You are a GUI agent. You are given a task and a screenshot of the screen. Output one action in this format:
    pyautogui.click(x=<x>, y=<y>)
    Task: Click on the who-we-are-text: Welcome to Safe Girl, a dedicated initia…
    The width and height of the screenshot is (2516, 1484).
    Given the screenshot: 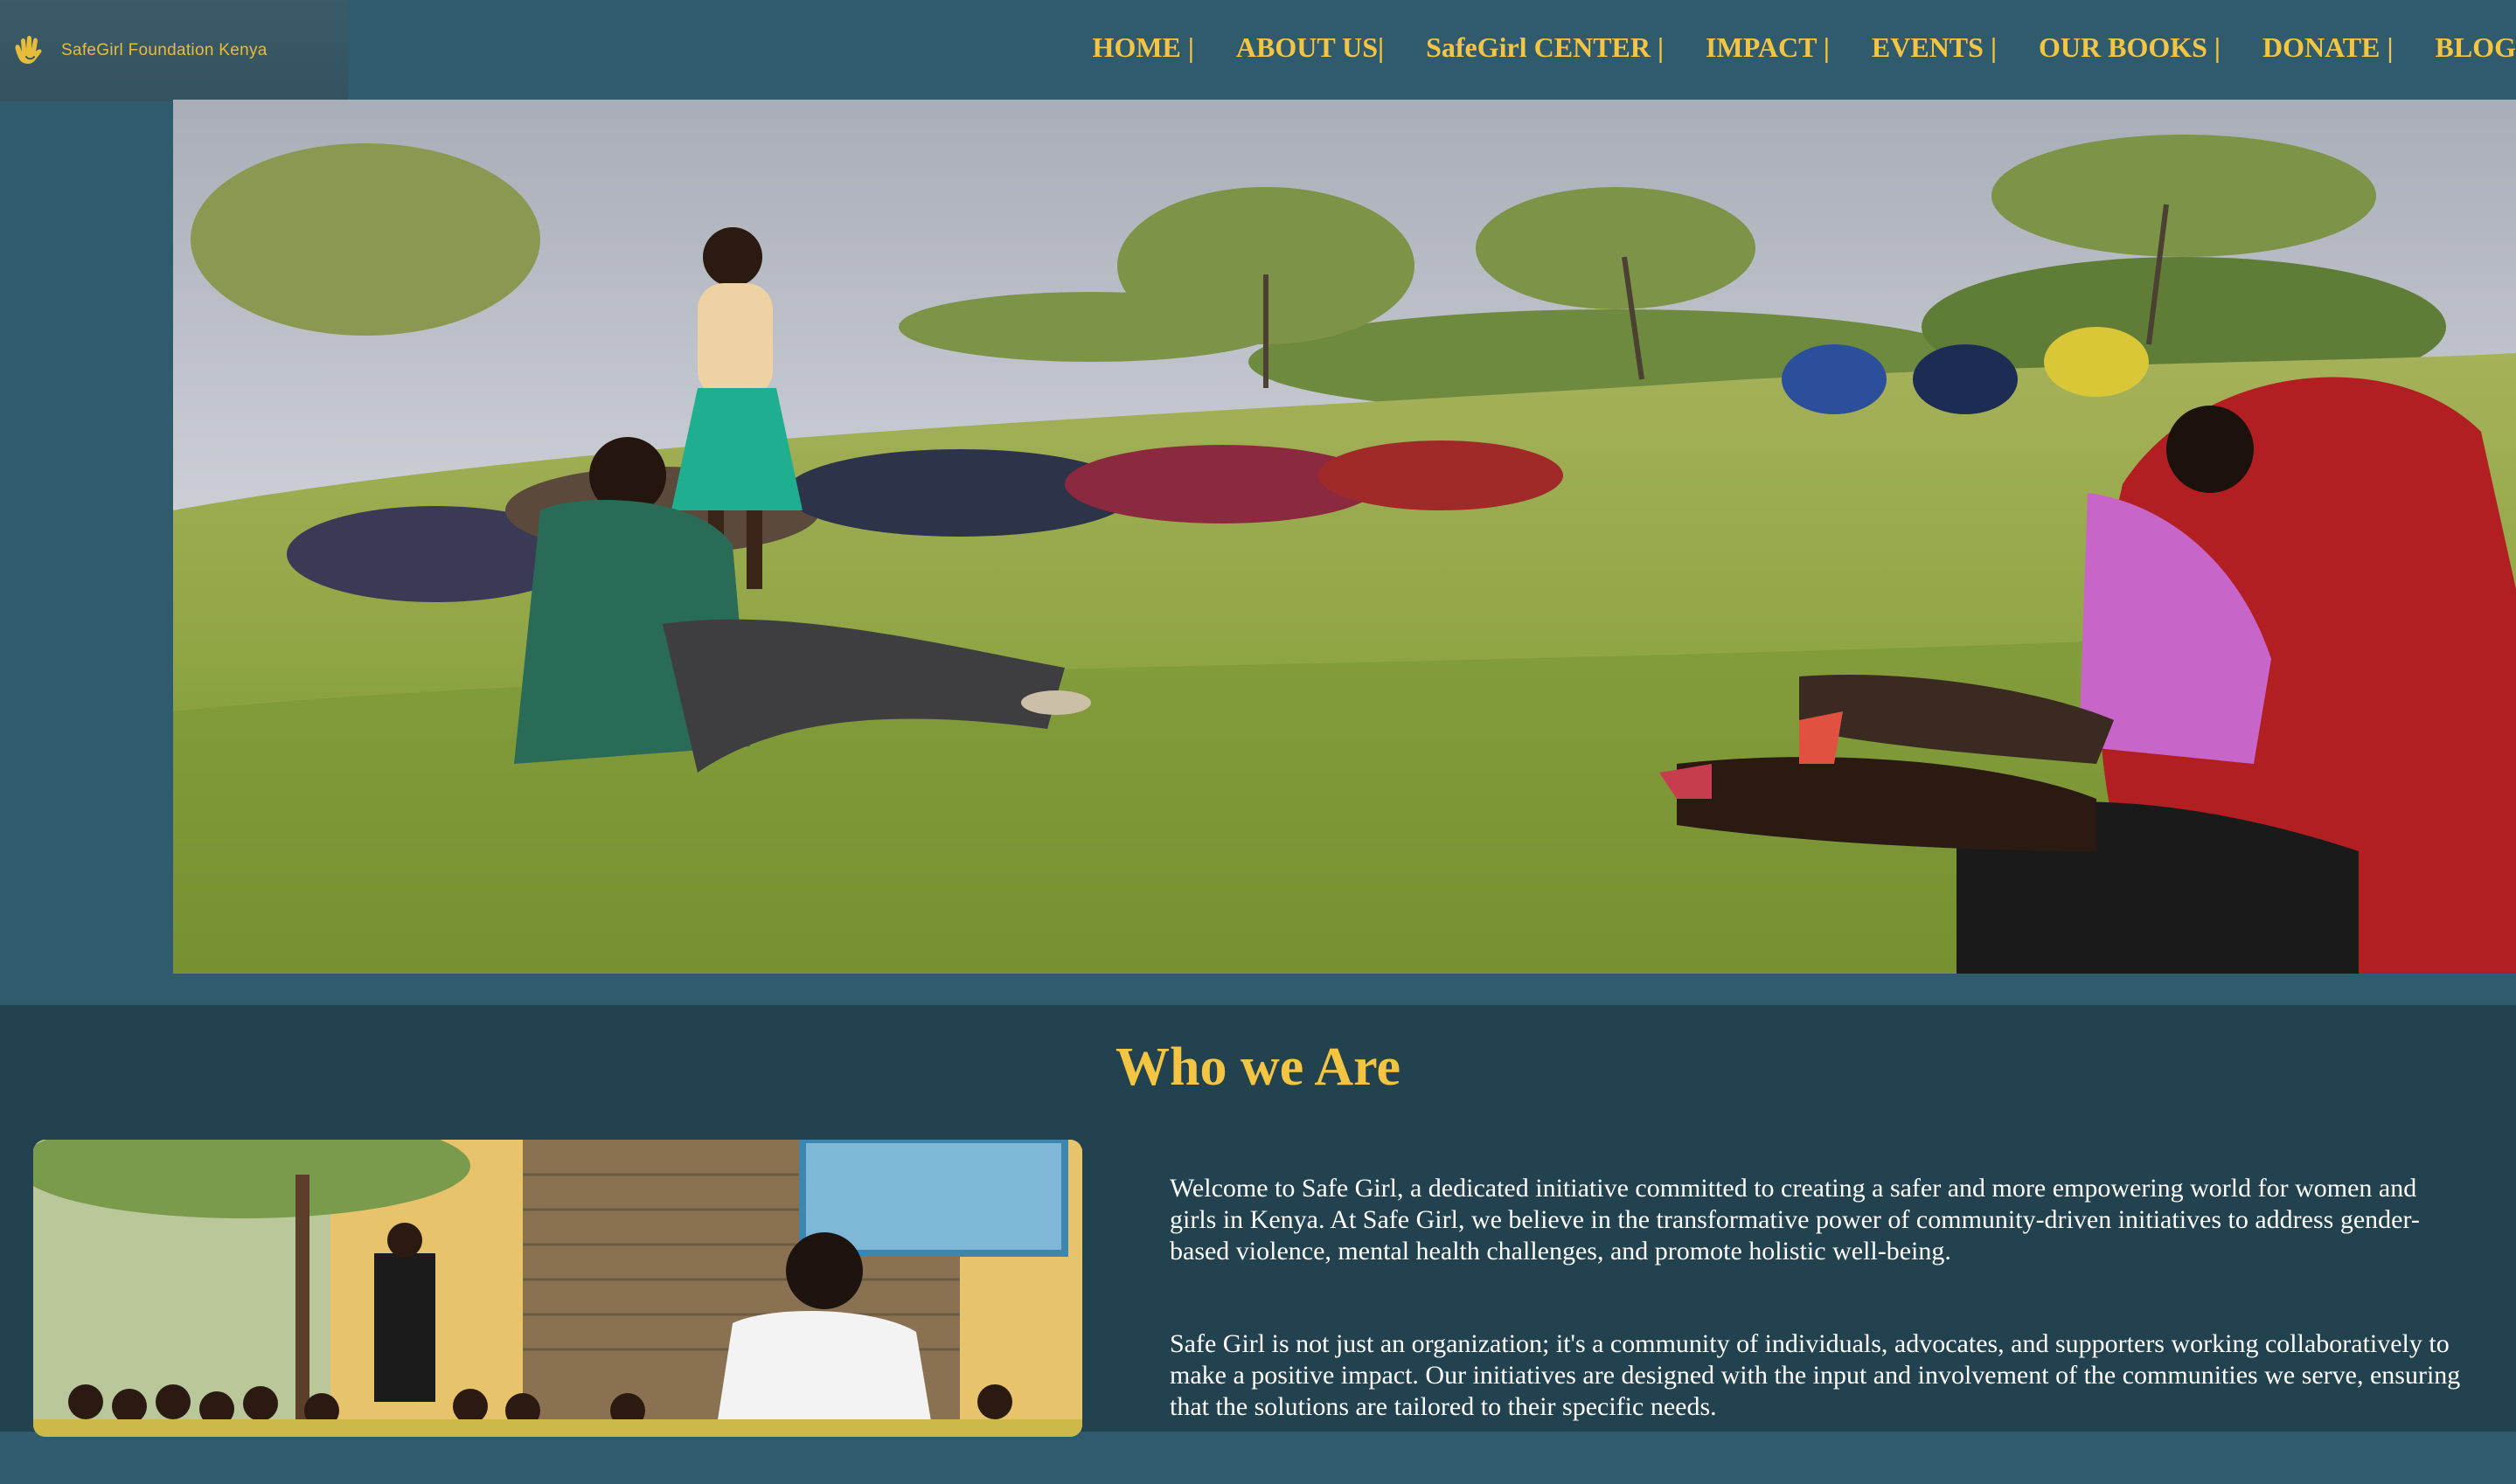 What is the action you would take?
    pyautogui.click(x=1817, y=1328)
    